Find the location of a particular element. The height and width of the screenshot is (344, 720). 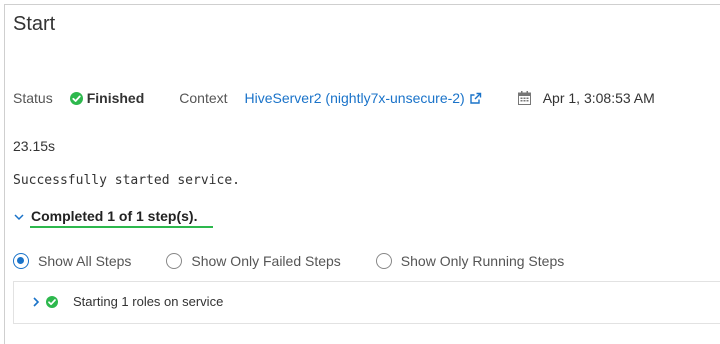

radio-running-steps is located at coordinates (383, 261).